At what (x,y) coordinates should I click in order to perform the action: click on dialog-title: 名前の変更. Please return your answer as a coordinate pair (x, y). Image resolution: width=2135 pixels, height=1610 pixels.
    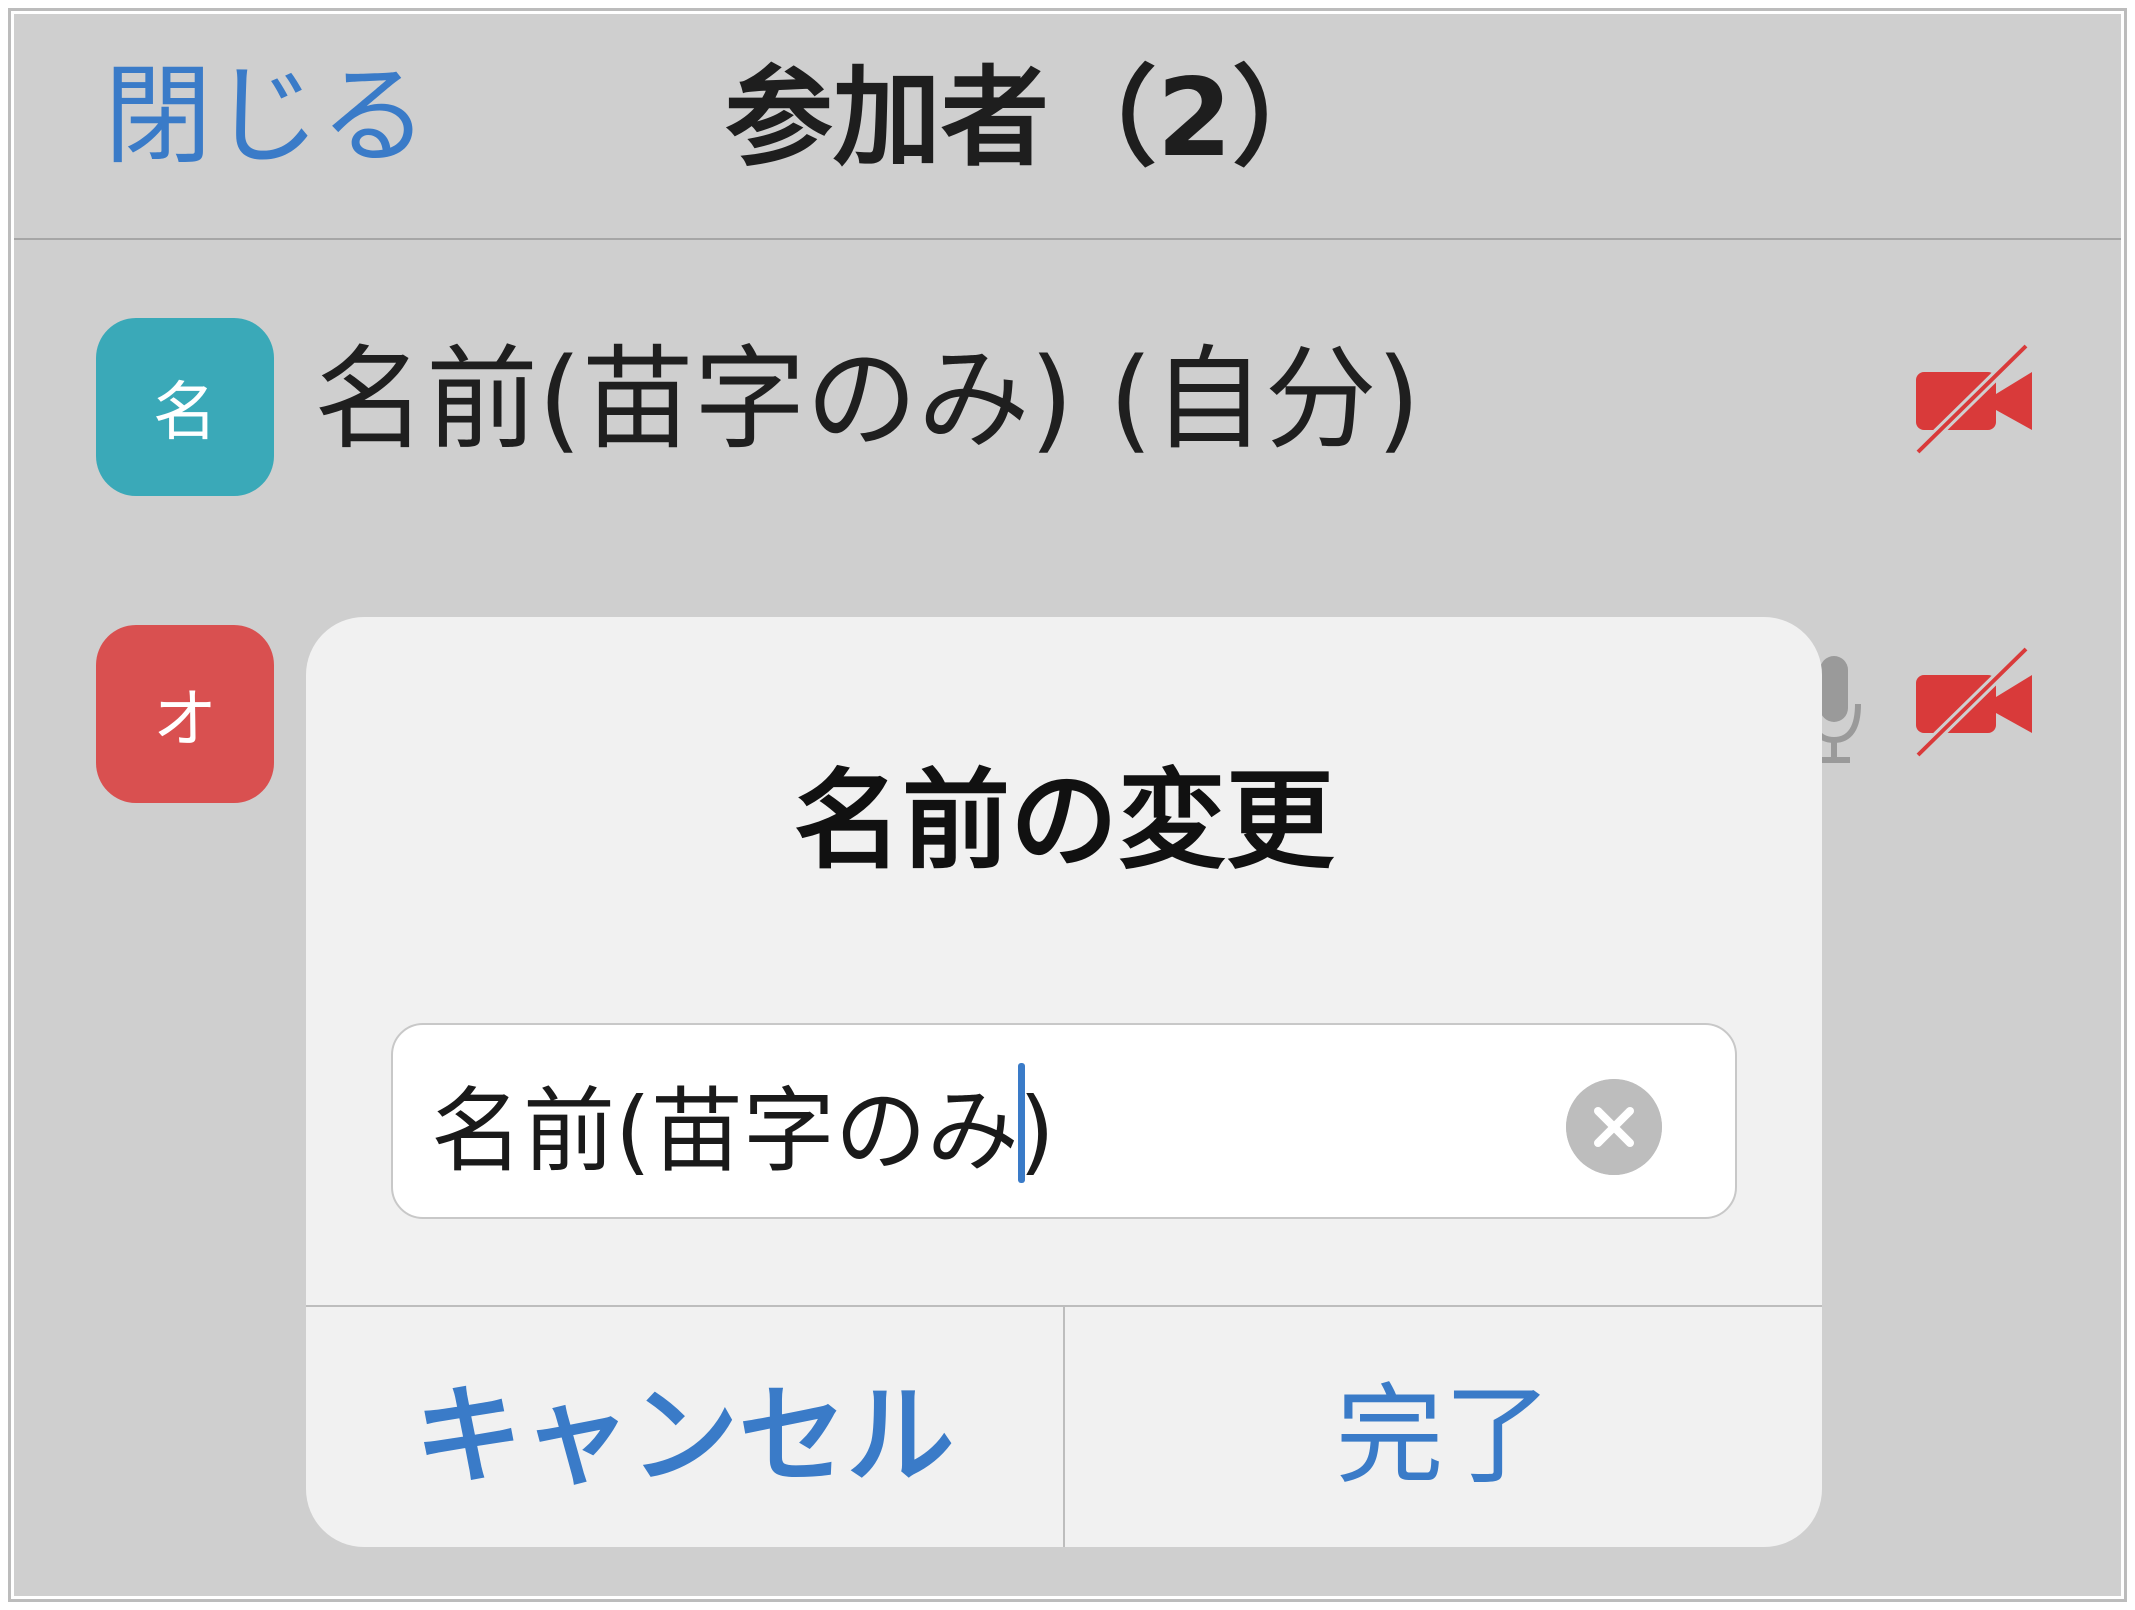
    Looking at the image, I should click on (1063, 821).